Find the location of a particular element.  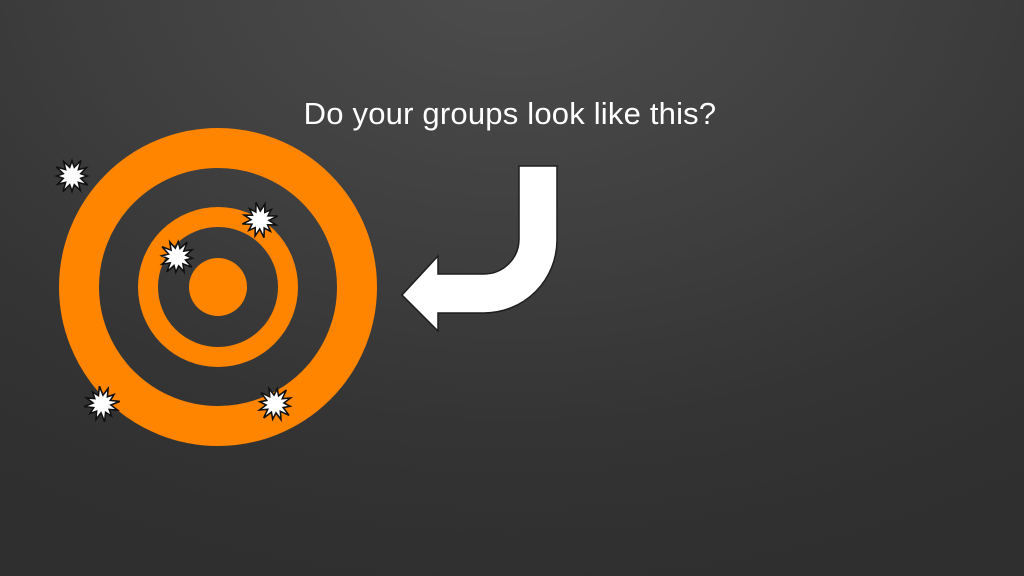

target-bullseye is located at coordinates (218, 287).